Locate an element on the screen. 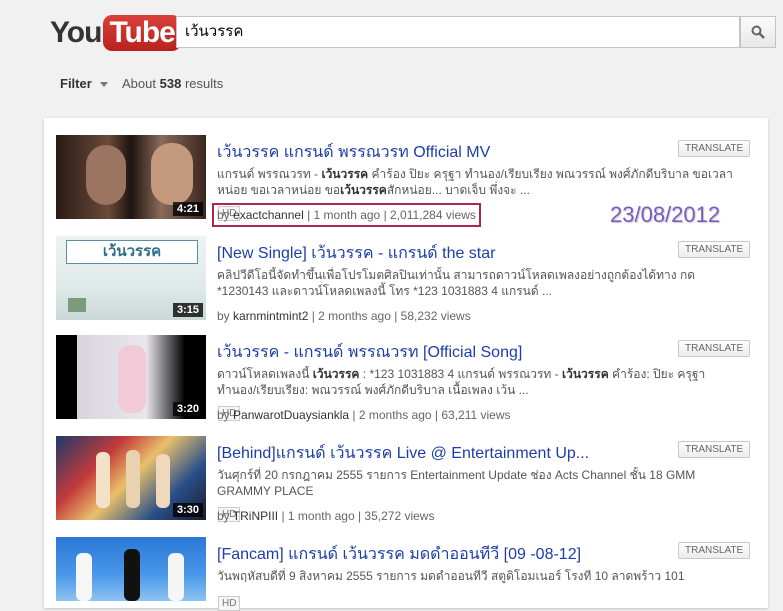 This screenshot has height=611, width=783. filter-button: Filter is located at coordinates (85, 83).